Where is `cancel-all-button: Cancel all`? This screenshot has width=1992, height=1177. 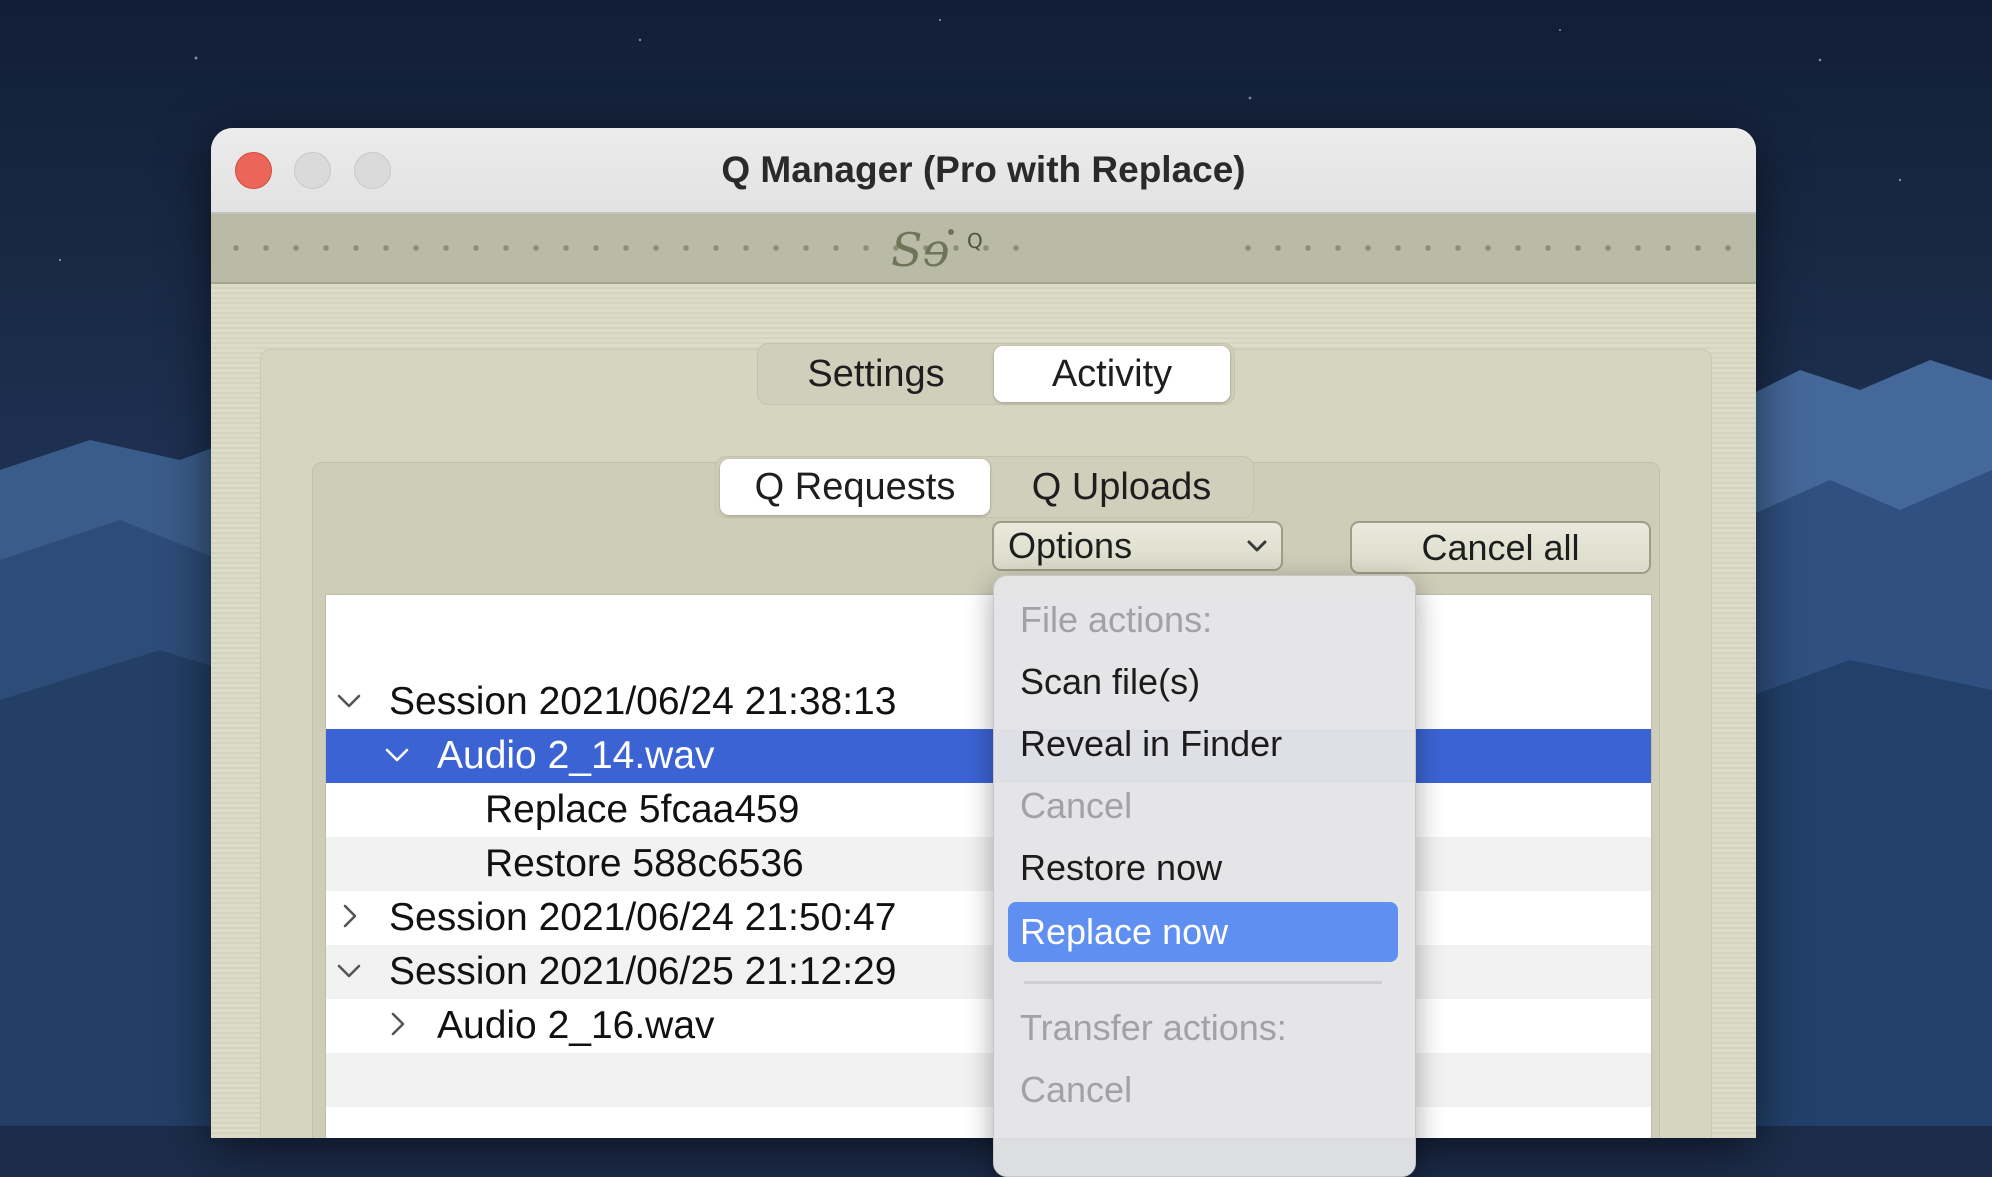 cancel-all-button: Cancel all is located at coordinates (1500, 547).